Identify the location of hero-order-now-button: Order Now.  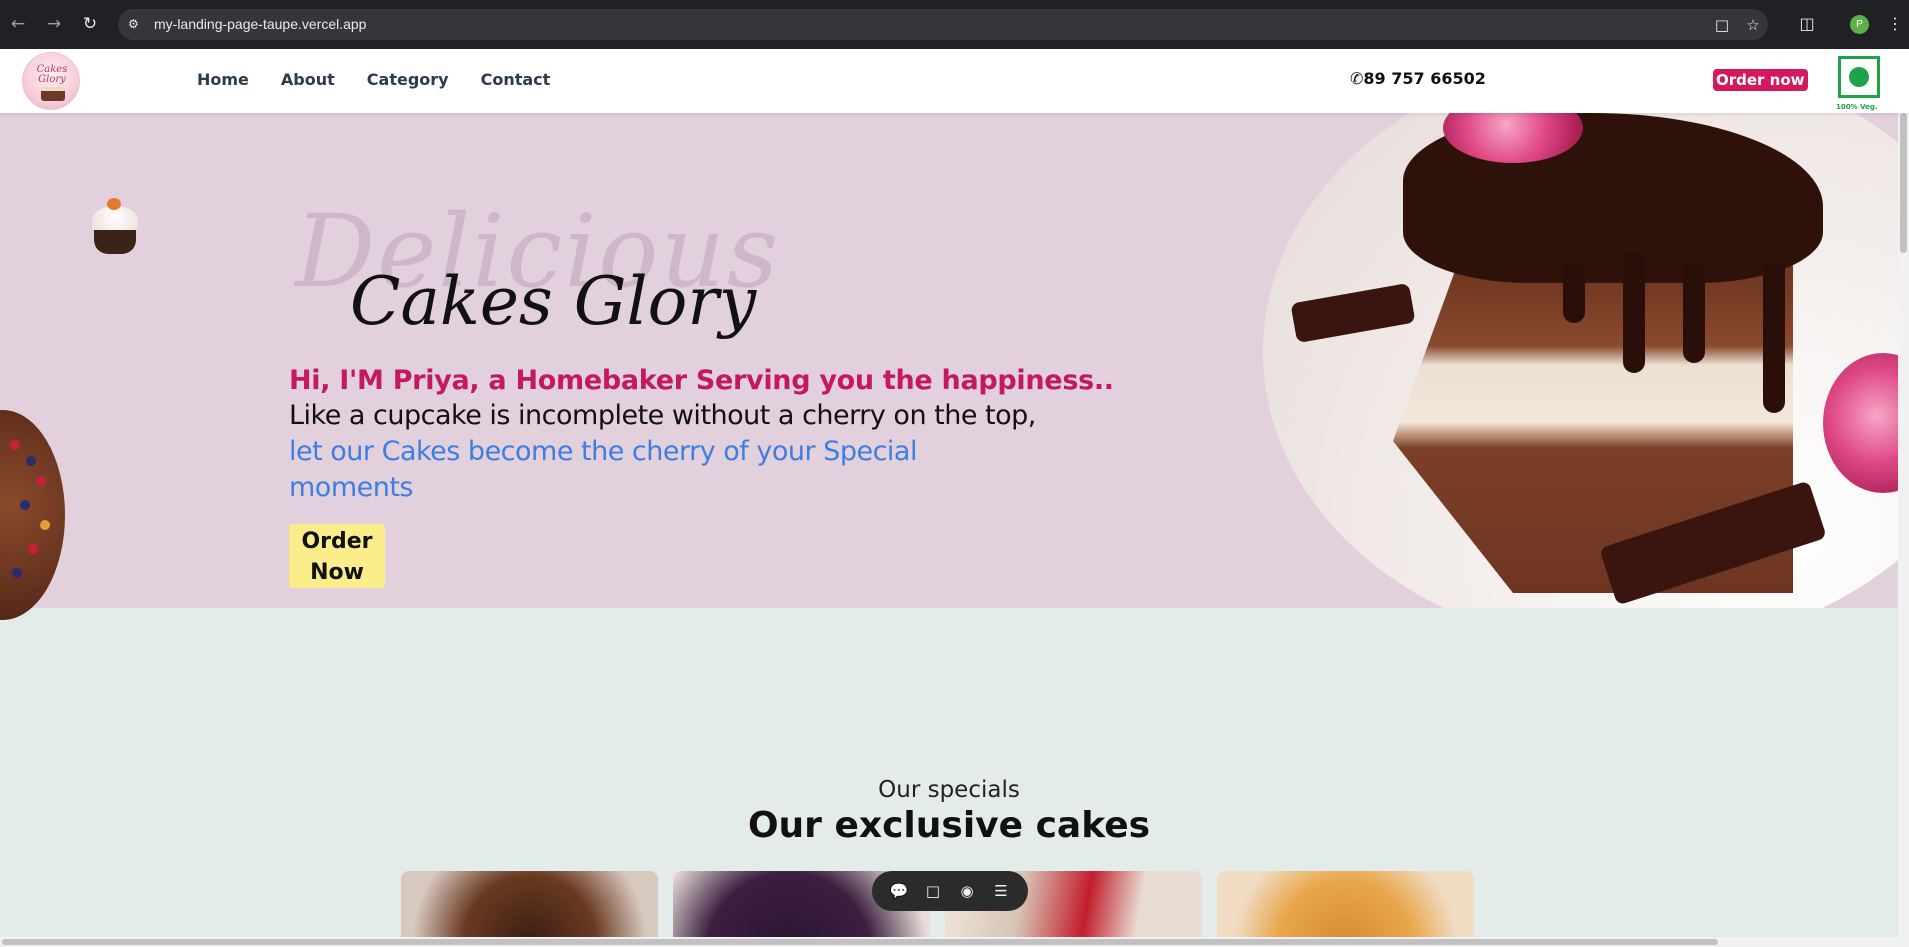
(337, 556).